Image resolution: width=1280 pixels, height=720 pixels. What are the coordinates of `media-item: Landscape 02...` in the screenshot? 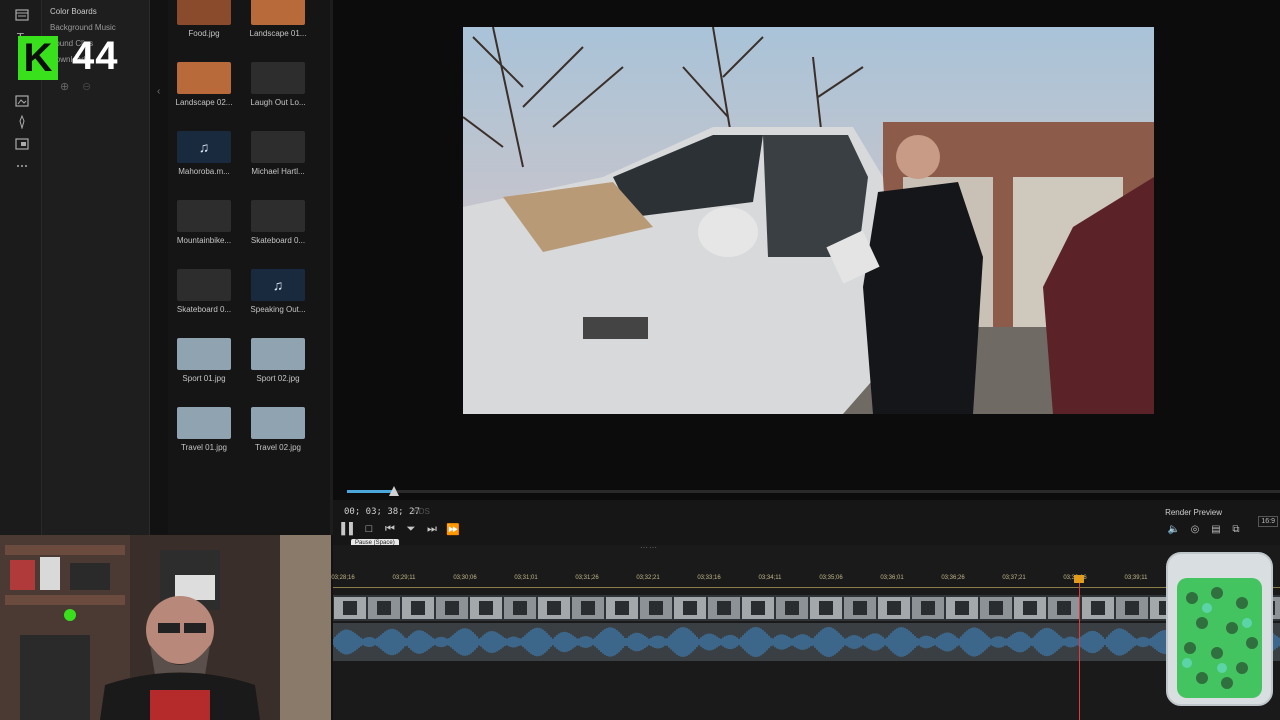 It's located at (204, 84).